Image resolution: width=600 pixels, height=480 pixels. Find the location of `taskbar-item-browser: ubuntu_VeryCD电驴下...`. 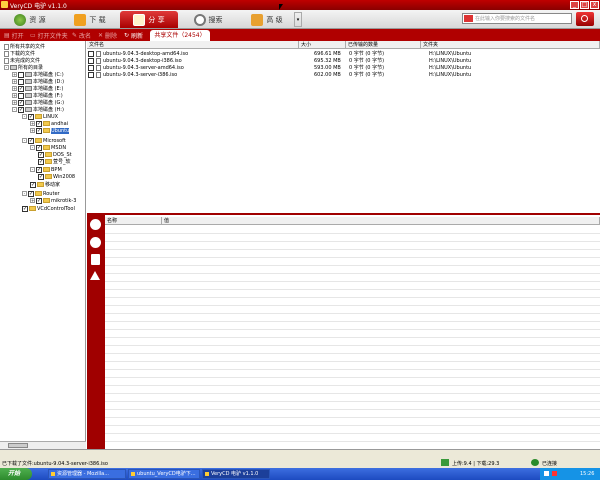

taskbar-item-browser: ubuntu_VeryCD电驴下... is located at coordinates (164, 474).